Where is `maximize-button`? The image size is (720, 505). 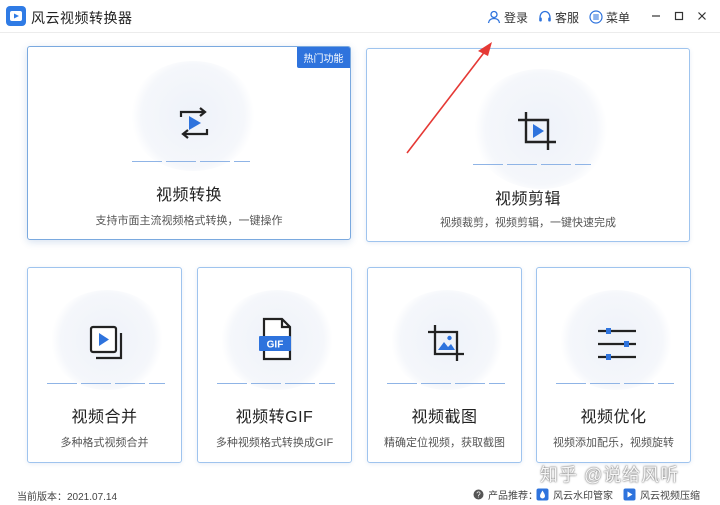 maximize-button is located at coordinates (679, 16).